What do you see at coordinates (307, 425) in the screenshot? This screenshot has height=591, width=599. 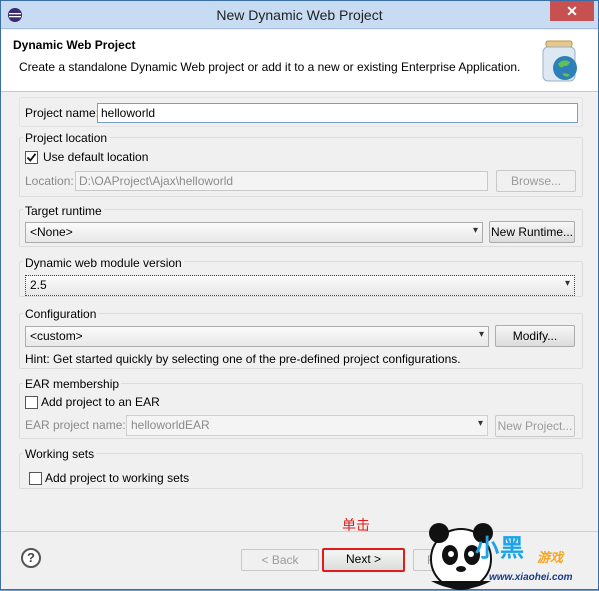 I see `ear-project-name-select: helloworldEAR ▾` at bounding box center [307, 425].